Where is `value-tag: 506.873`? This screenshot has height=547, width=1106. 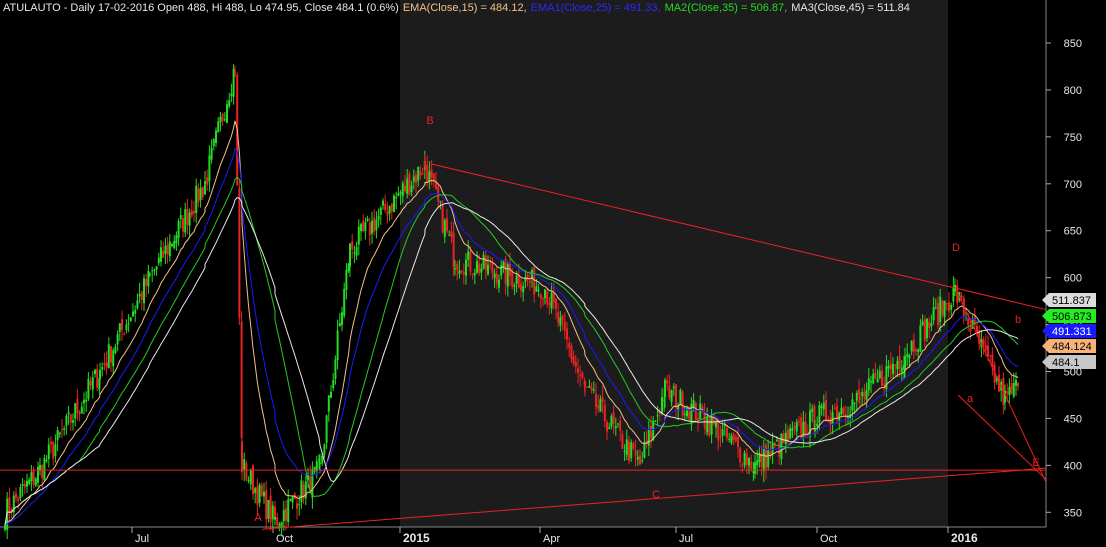
value-tag: 506.873 is located at coordinates (1069, 316).